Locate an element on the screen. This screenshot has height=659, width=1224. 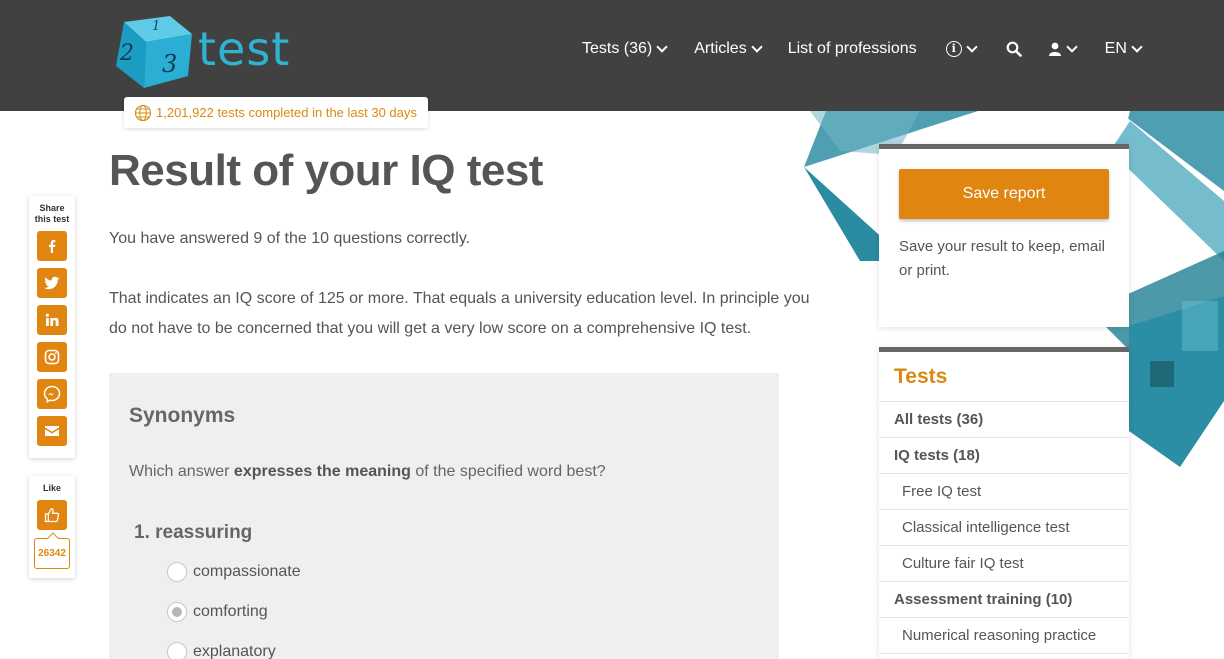
instagram-icon is located at coordinates (52, 357).